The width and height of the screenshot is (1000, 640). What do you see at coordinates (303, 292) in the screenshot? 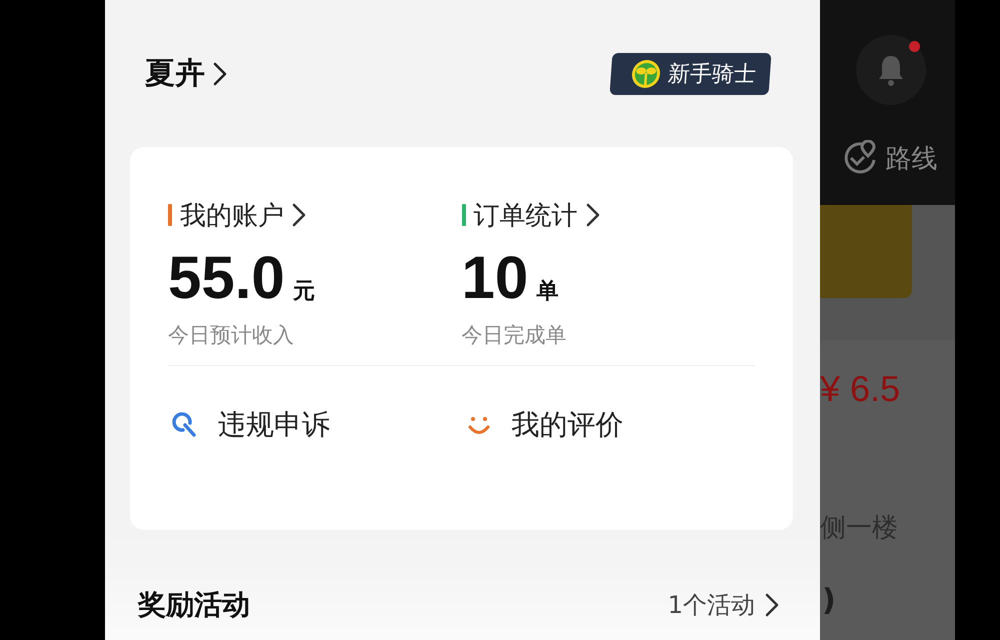
I see `stat-unit: 元` at bounding box center [303, 292].